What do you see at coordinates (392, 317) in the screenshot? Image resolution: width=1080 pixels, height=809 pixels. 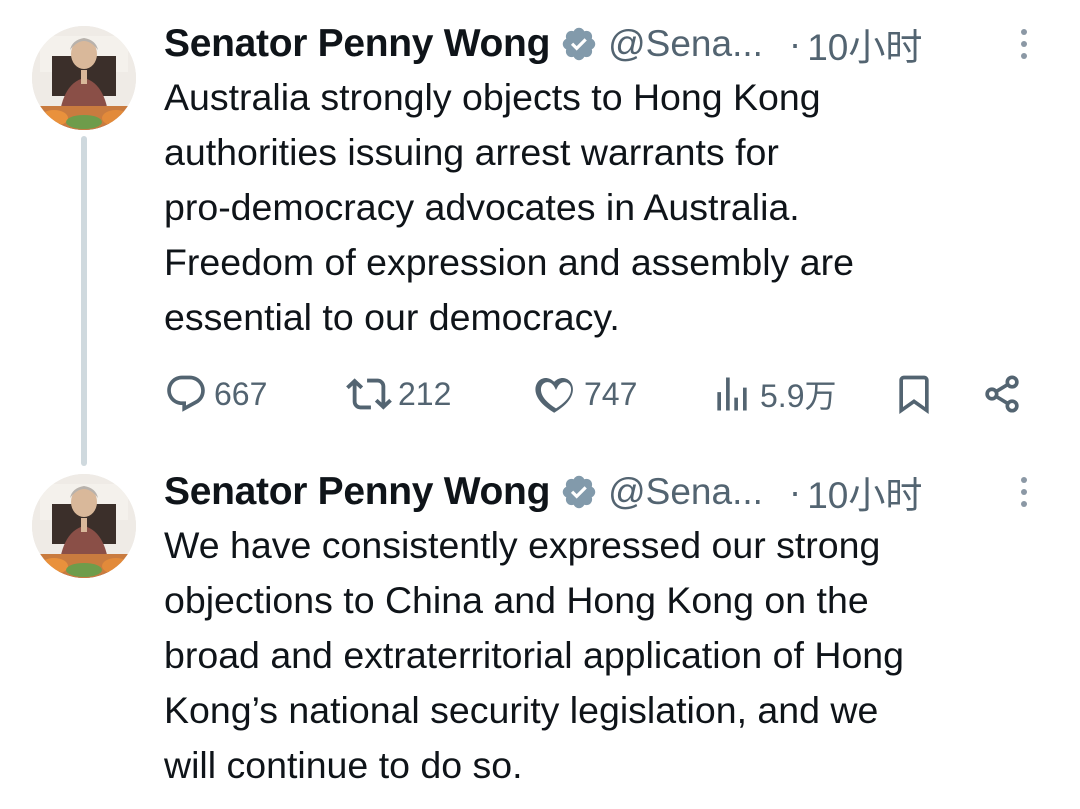 I see `tweet-text-line: essential to our democracy.` at bounding box center [392, 317].